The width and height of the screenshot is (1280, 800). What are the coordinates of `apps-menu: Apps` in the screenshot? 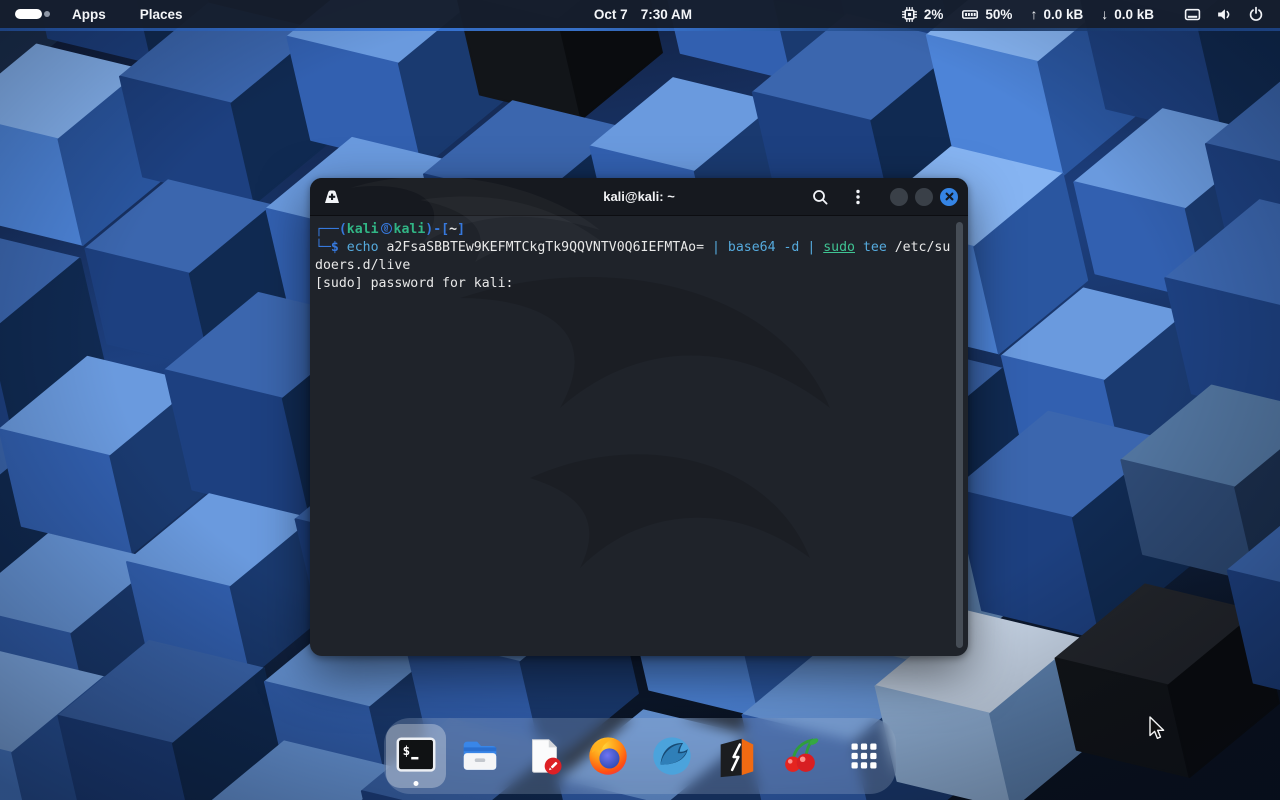 It's located at (89, 14).